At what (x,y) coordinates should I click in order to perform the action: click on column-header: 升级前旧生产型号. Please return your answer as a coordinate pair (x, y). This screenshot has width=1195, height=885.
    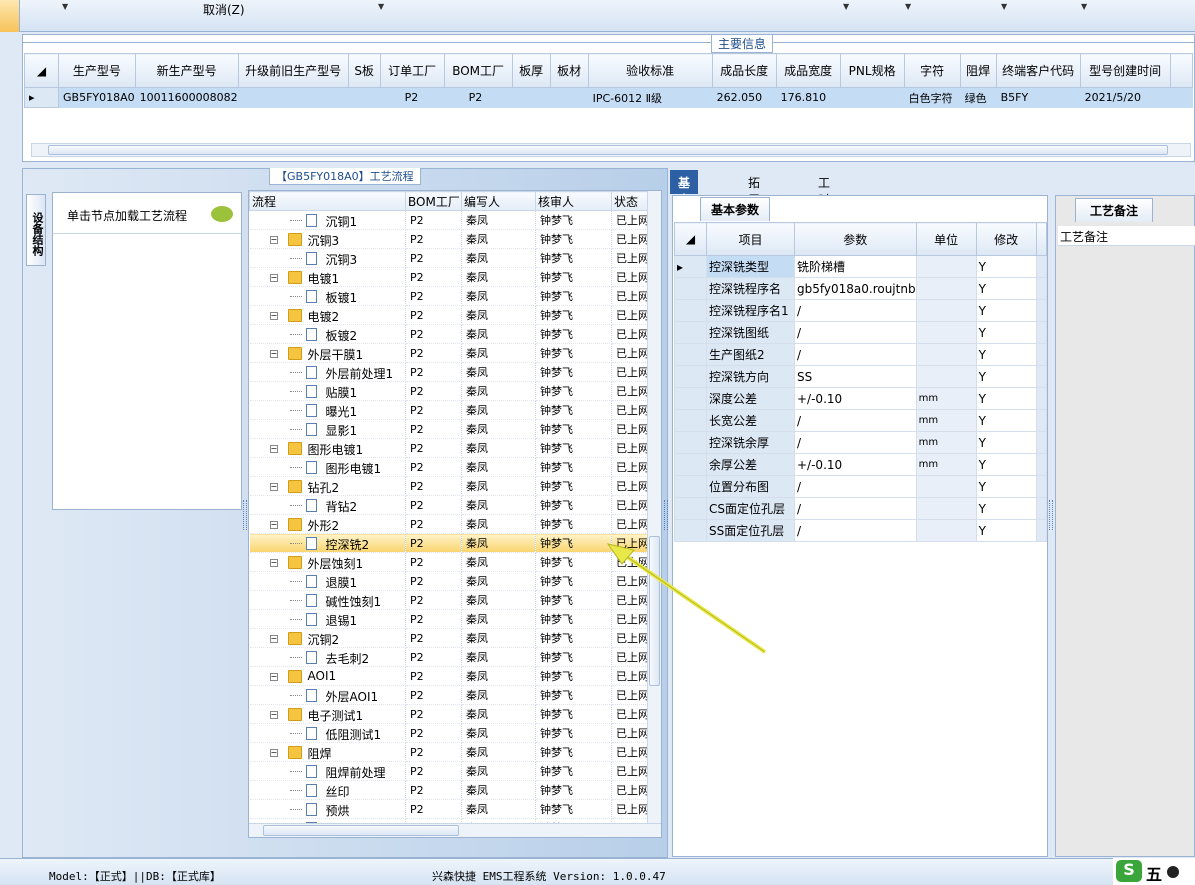
    Looking at the image, I should click on (293, 70).